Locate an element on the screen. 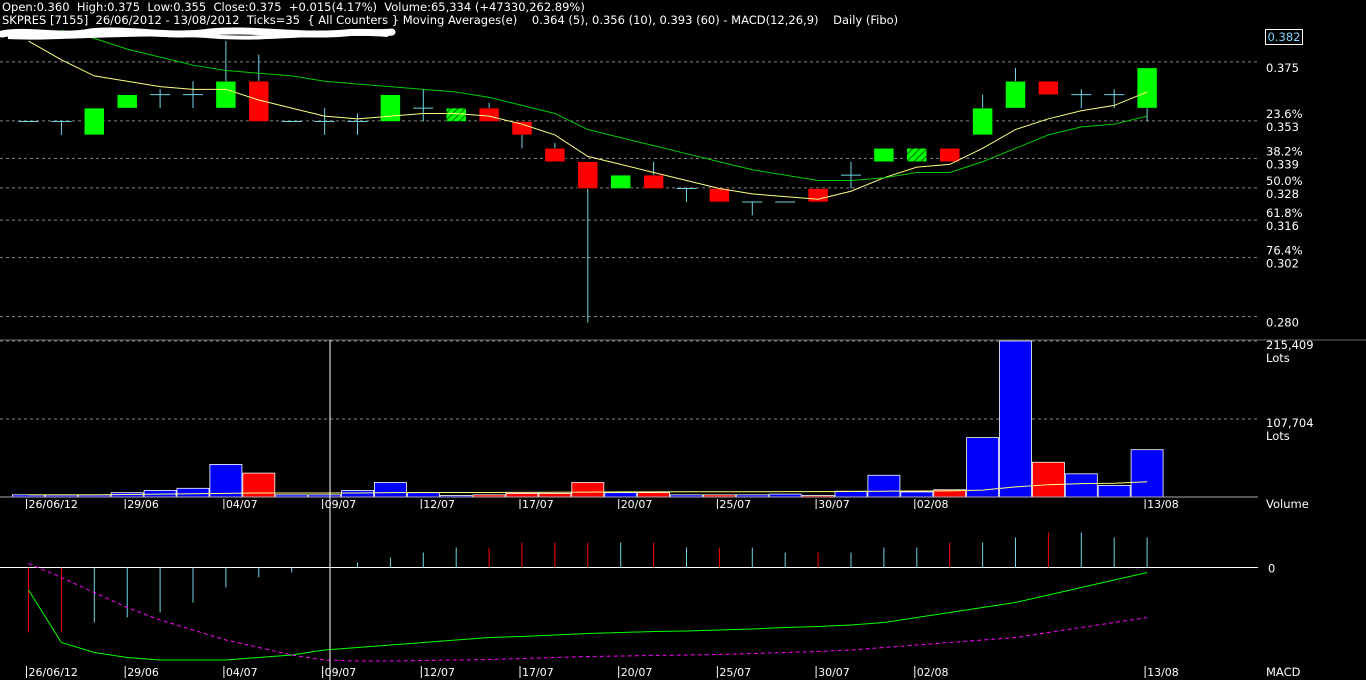 This screenshot has height=680, width=1366. fibo-level-label: 50.0% is located at coordinates (1284, 181).